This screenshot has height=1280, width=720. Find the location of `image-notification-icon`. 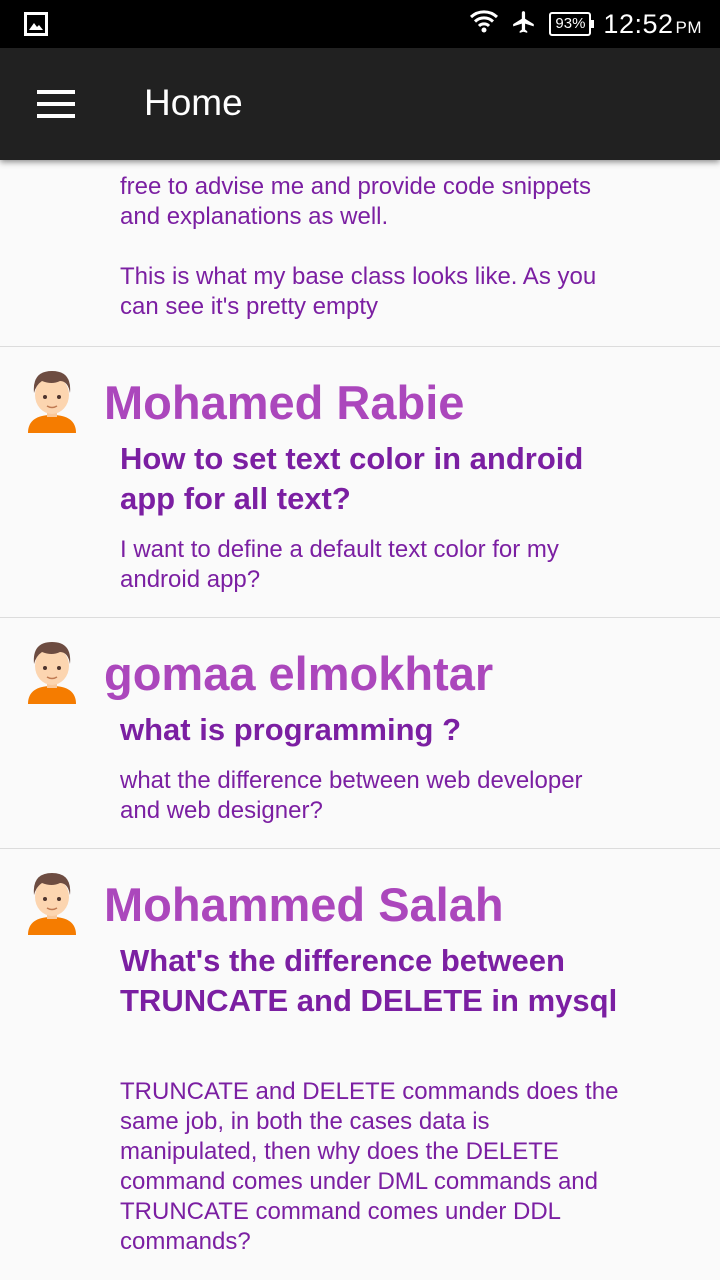

image-notification-icon is located at coordinates (36, 26).